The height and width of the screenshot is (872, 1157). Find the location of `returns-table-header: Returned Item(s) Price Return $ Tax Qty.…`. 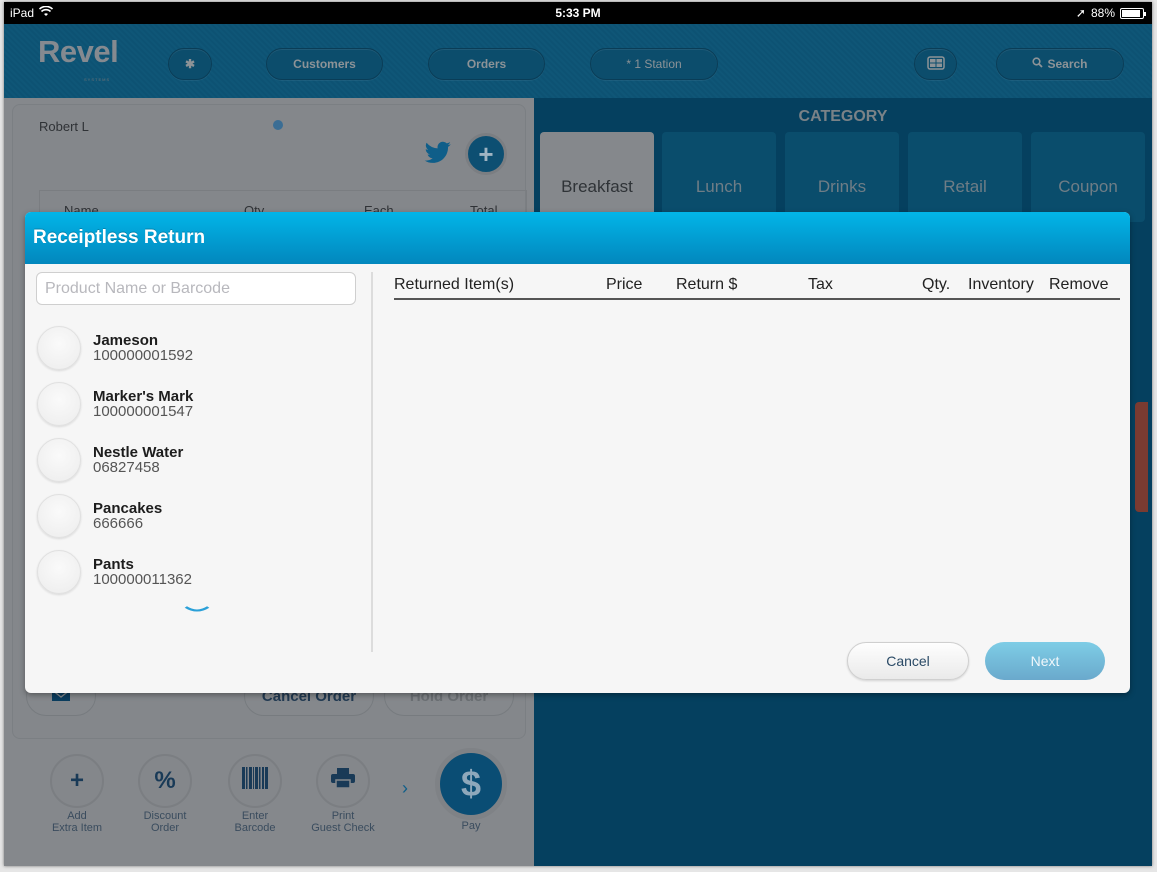

returns-table-header: Returned Item(s) Price Return $ Tax Qty.… is located at coordinates (757, 286).